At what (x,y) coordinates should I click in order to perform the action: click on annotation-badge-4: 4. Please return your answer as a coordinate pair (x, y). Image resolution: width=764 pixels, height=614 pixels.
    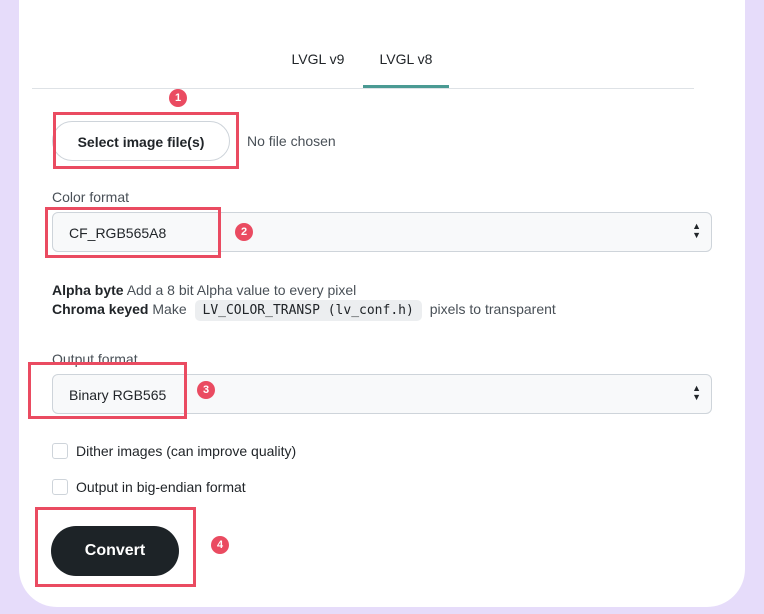
    Looking at the image, I should click on (220, 545).